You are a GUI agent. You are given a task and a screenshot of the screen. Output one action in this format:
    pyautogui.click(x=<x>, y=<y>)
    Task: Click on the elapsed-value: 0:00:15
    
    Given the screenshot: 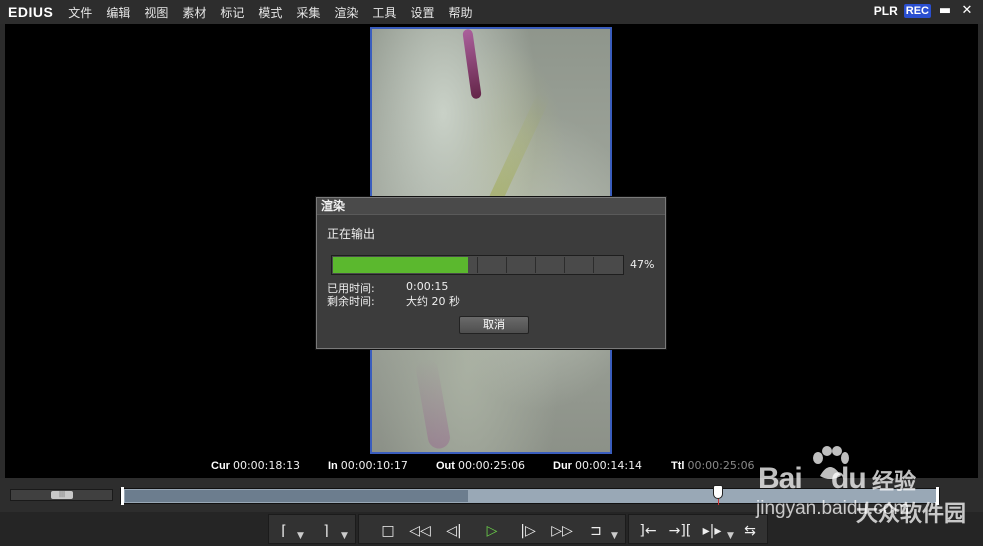 What is the action you would take?
    pyautogui.click(x=427, y=286)
    